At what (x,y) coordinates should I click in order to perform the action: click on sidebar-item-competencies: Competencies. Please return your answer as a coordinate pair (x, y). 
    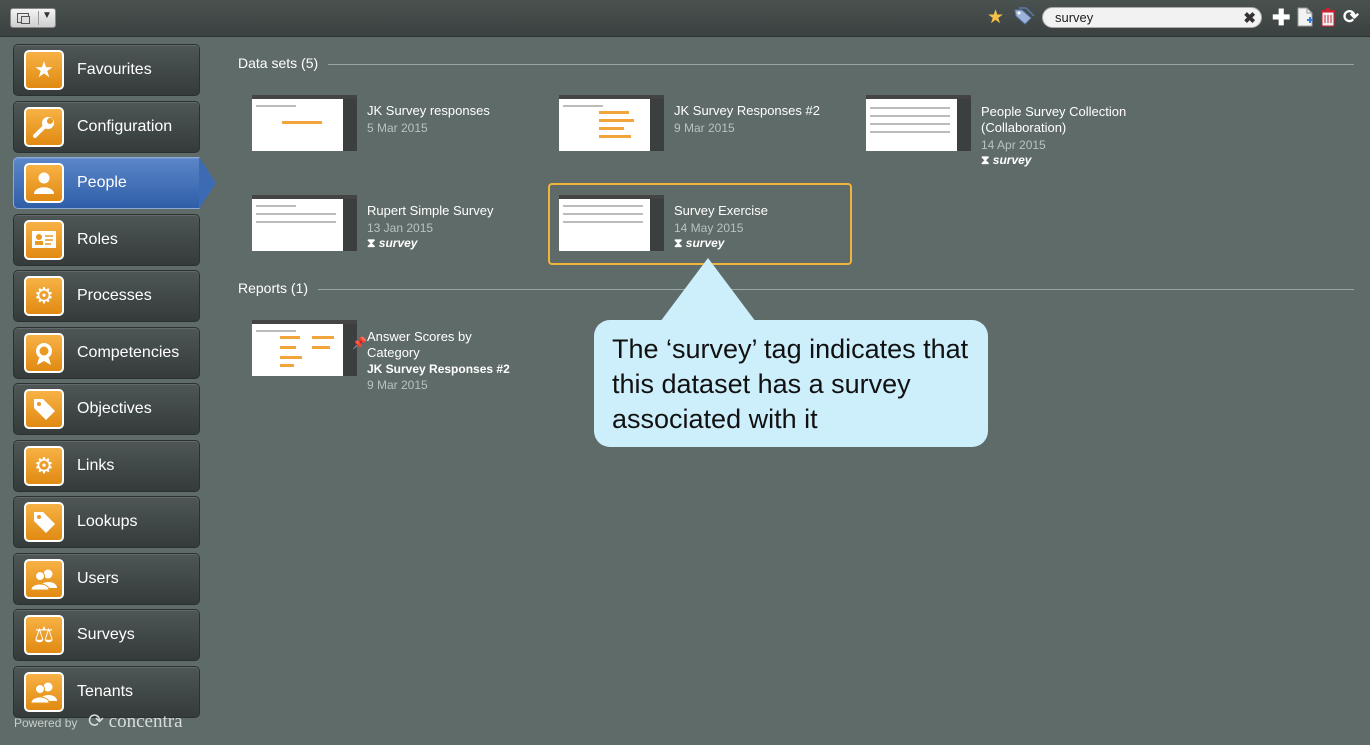
    Looking at the image, I should click on (106, 353).